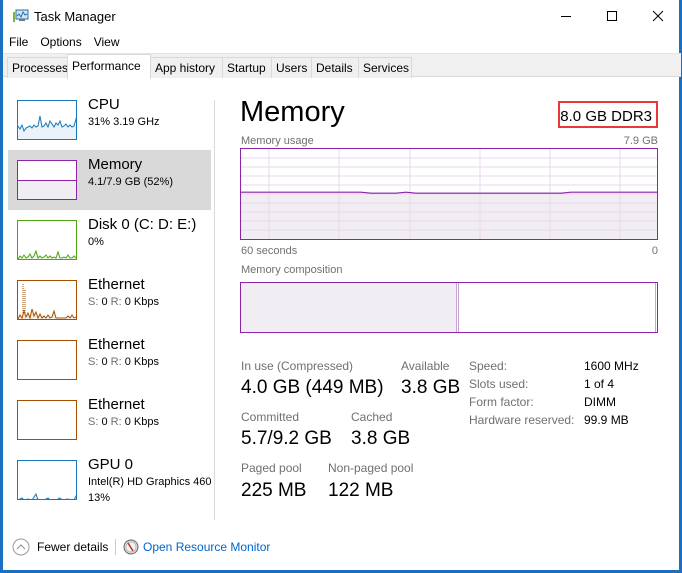 The image size is (682, 573). Describe the element at coordinates (47, 360) in the screenshot. I see `ethernet-2-thumbnail-graph` at that location.